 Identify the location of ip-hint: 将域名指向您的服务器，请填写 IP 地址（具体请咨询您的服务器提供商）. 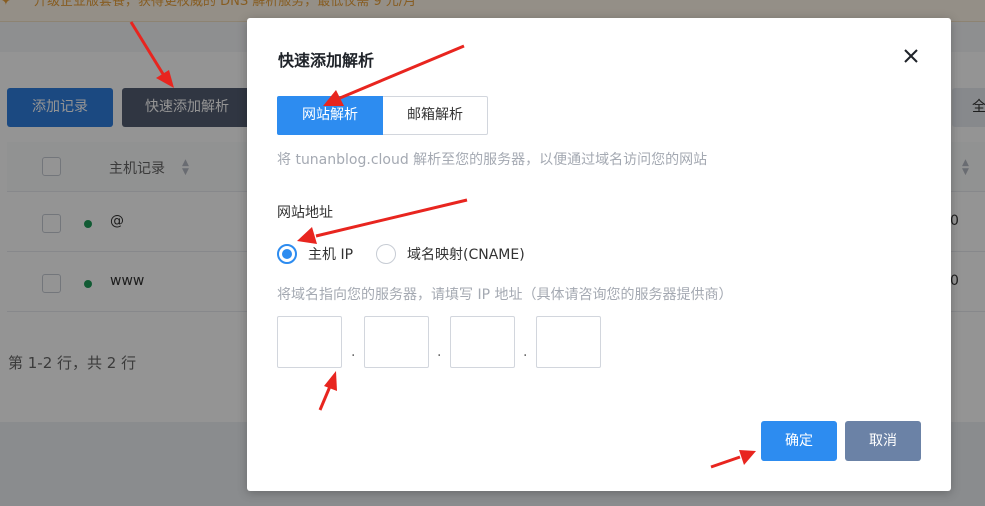
(505, 295).